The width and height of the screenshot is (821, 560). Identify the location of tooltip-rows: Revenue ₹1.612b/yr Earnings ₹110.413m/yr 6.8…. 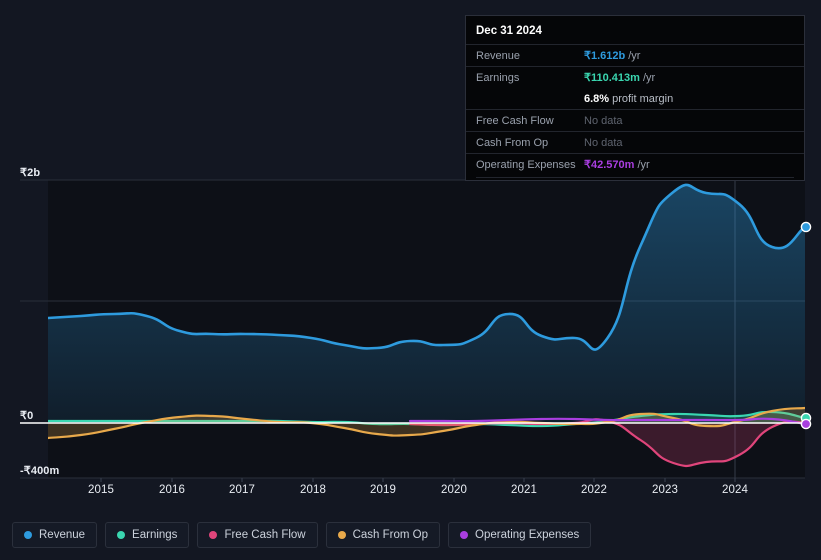
(635, 109).